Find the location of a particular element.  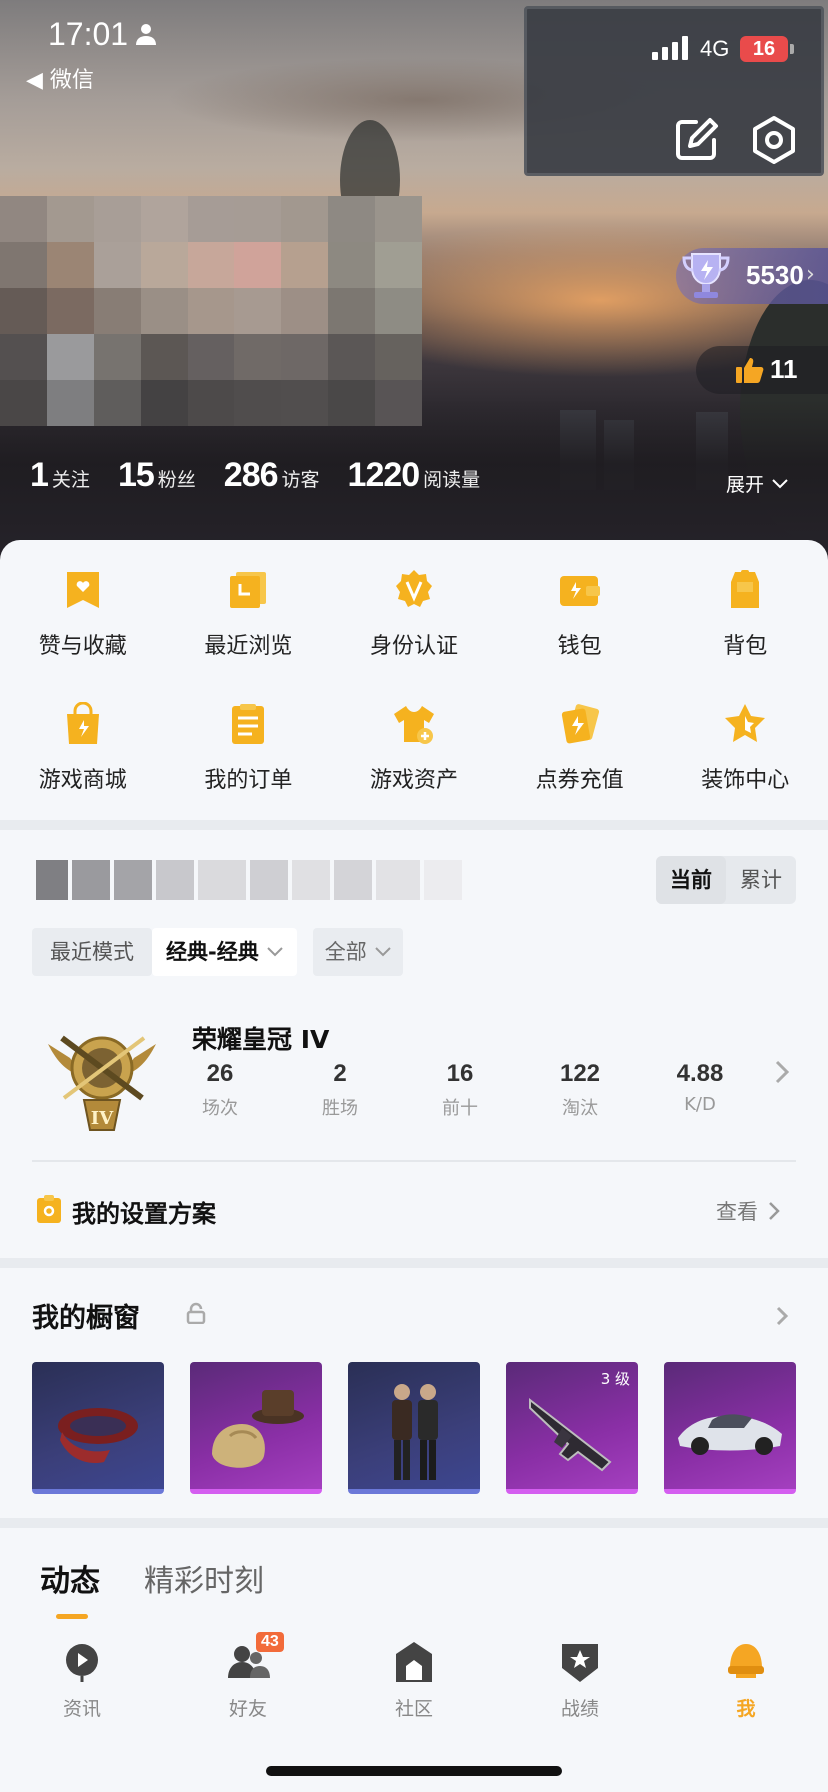

rank-stat-kills: 122 淘汰 is located at coordinates (580, 1090).